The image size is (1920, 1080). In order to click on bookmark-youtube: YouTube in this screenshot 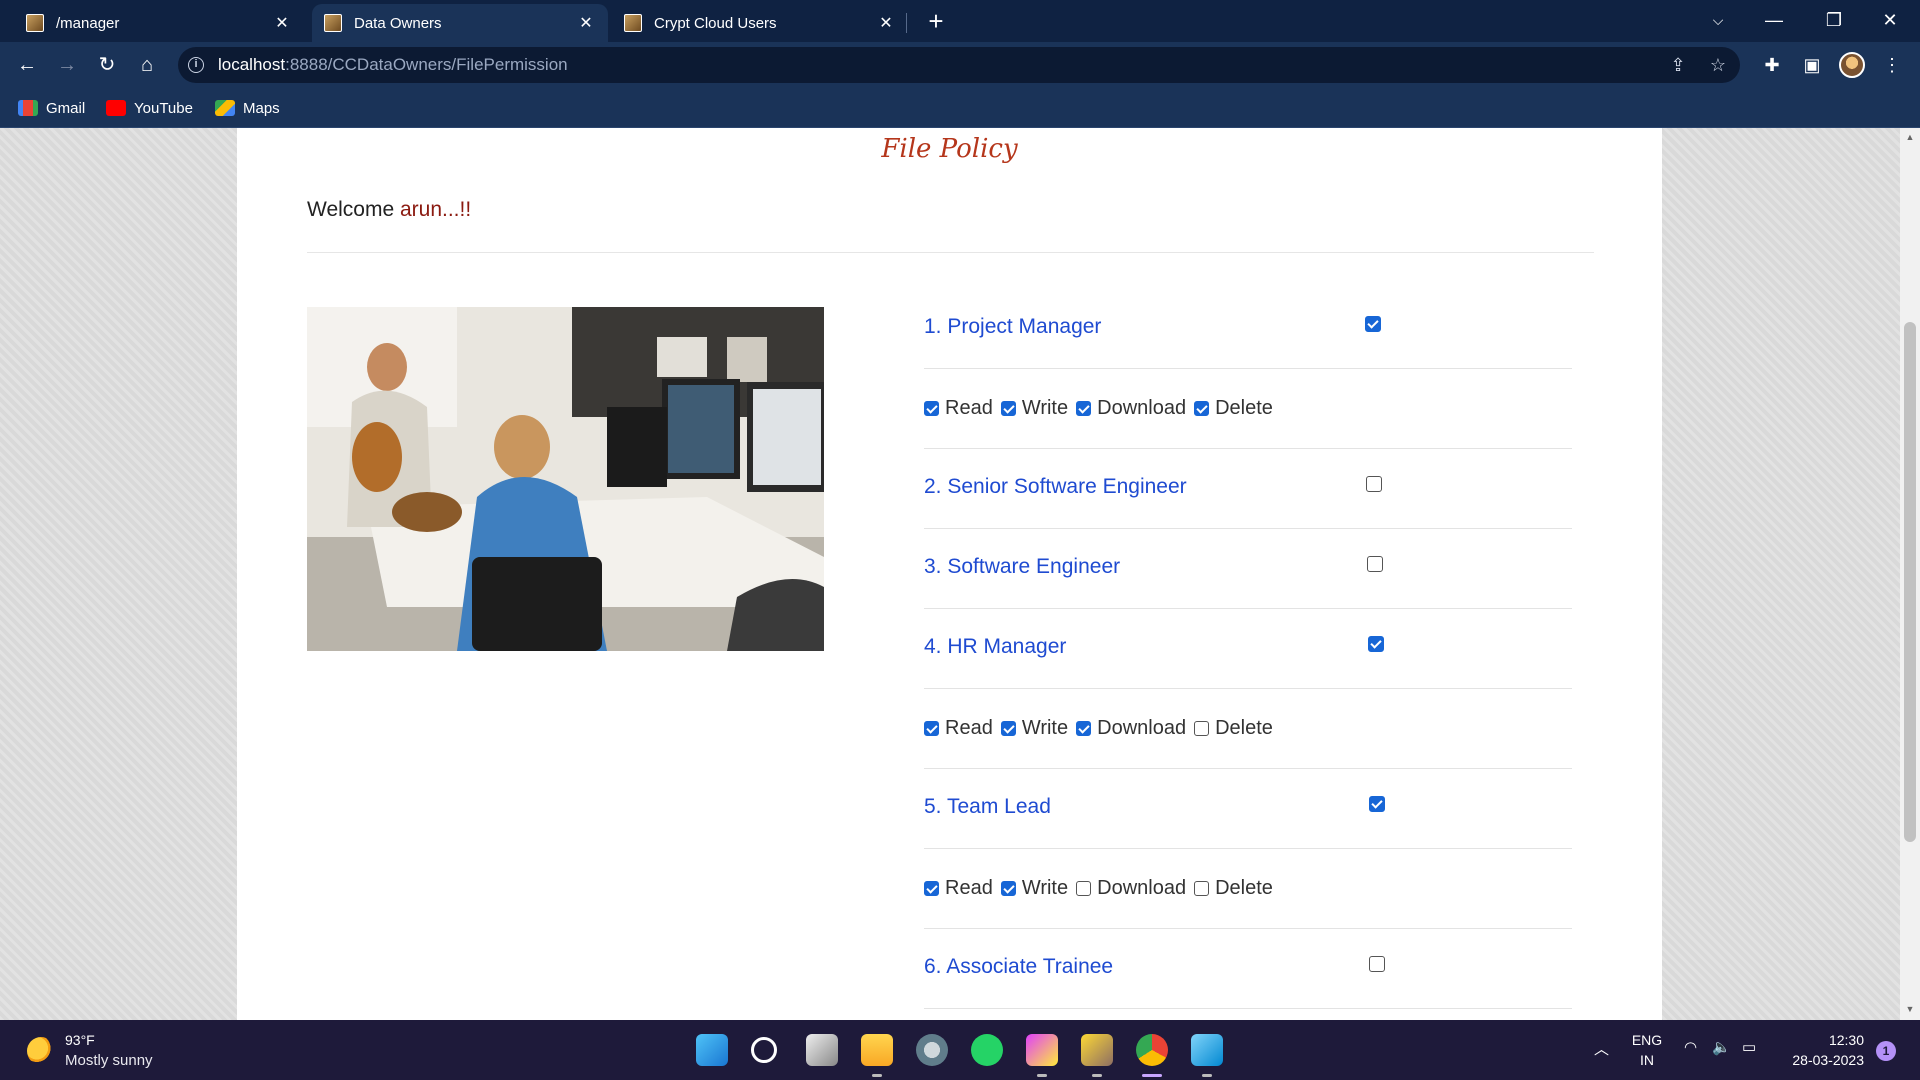, I will do `click(149, 108)`.